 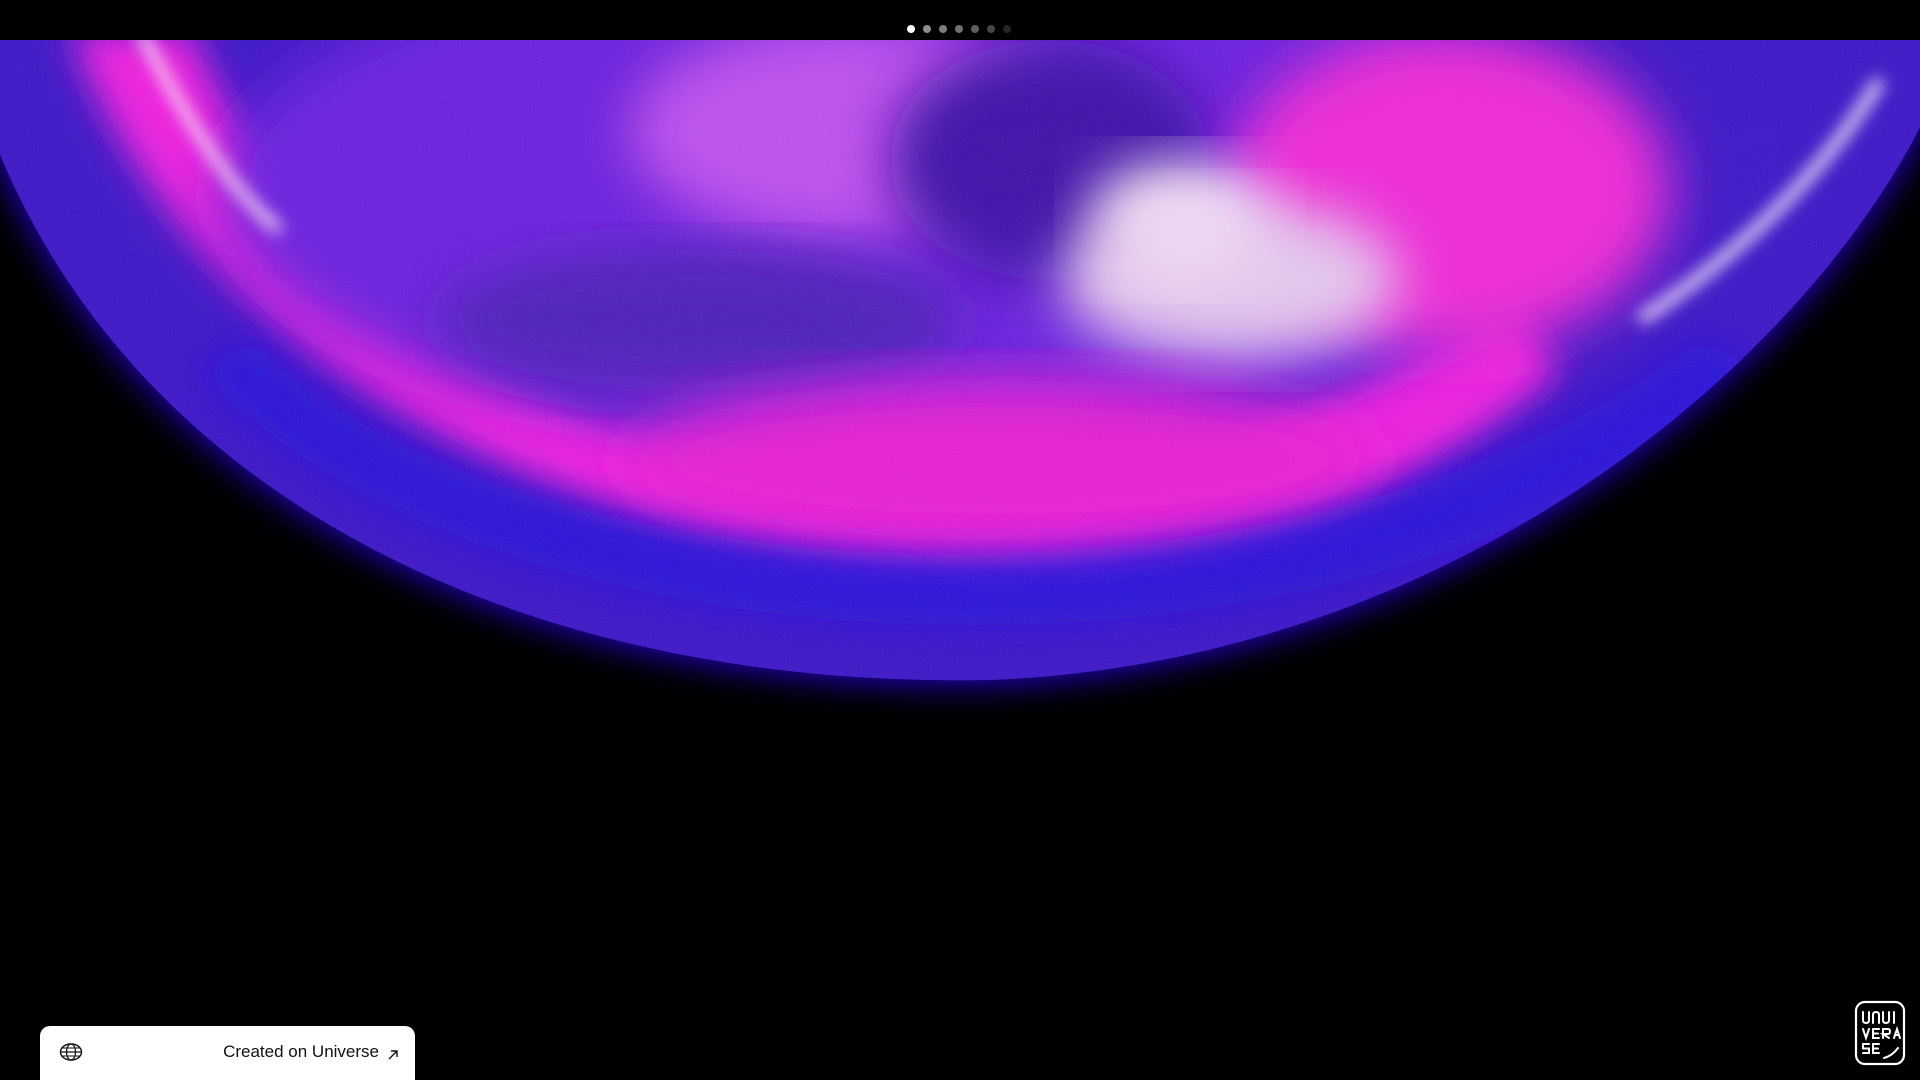 I want to click on badge-link: Created on Universe, so click(x=311, y=1052).